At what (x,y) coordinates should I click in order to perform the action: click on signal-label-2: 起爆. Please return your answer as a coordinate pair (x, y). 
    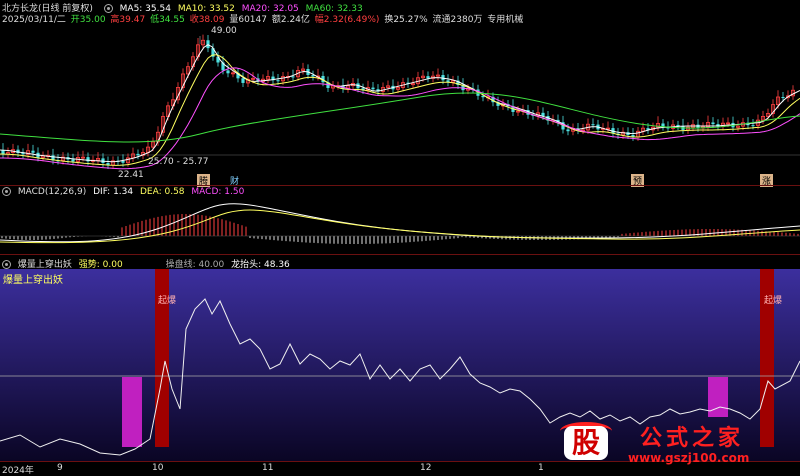
    Looking at the image, I should click on (773, 301).